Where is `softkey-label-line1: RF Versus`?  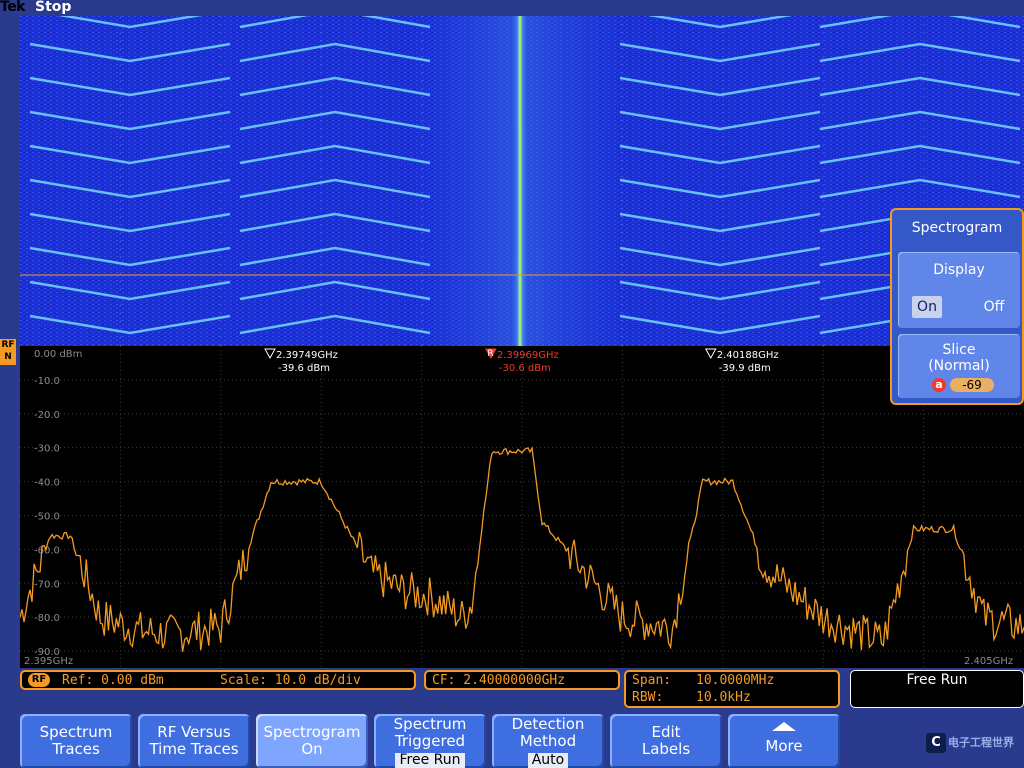
softkey-label-line1: RF Versus is located at coordinates (194, 732).